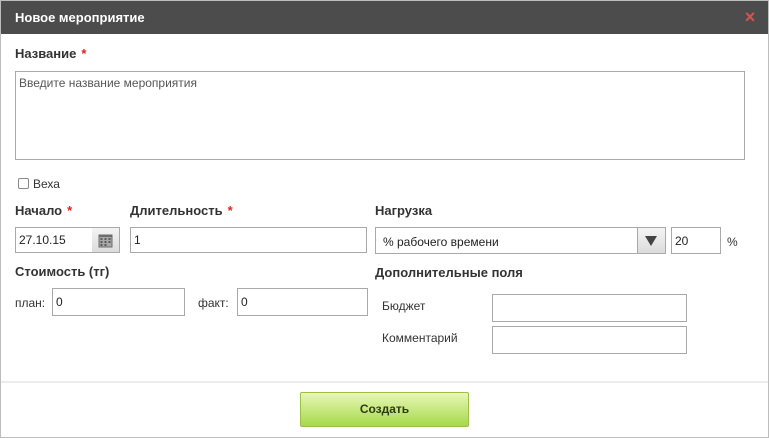  I want to click on comment-label: Комментарий, so click(420, 338).